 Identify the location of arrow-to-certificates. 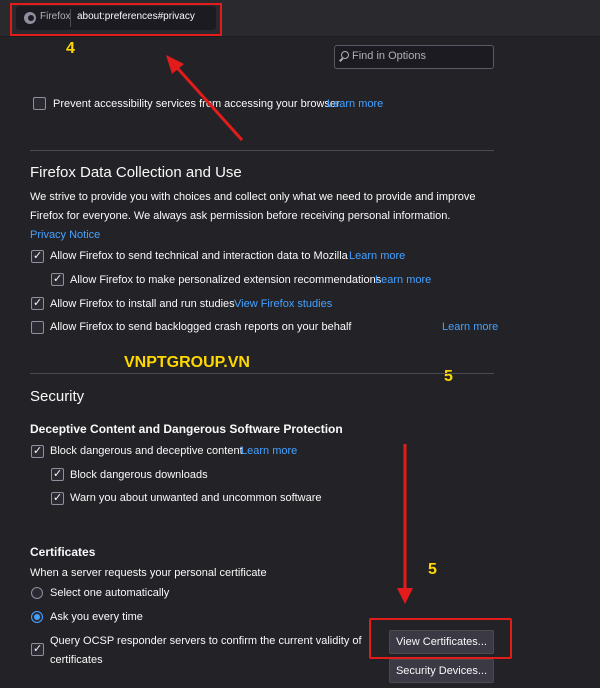
(405, 524).